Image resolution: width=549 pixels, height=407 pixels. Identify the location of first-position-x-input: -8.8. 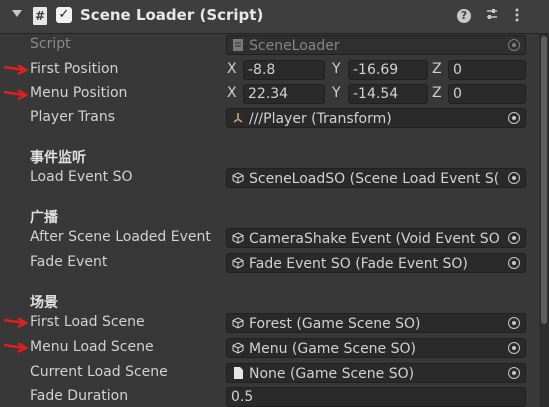
(284, 70).